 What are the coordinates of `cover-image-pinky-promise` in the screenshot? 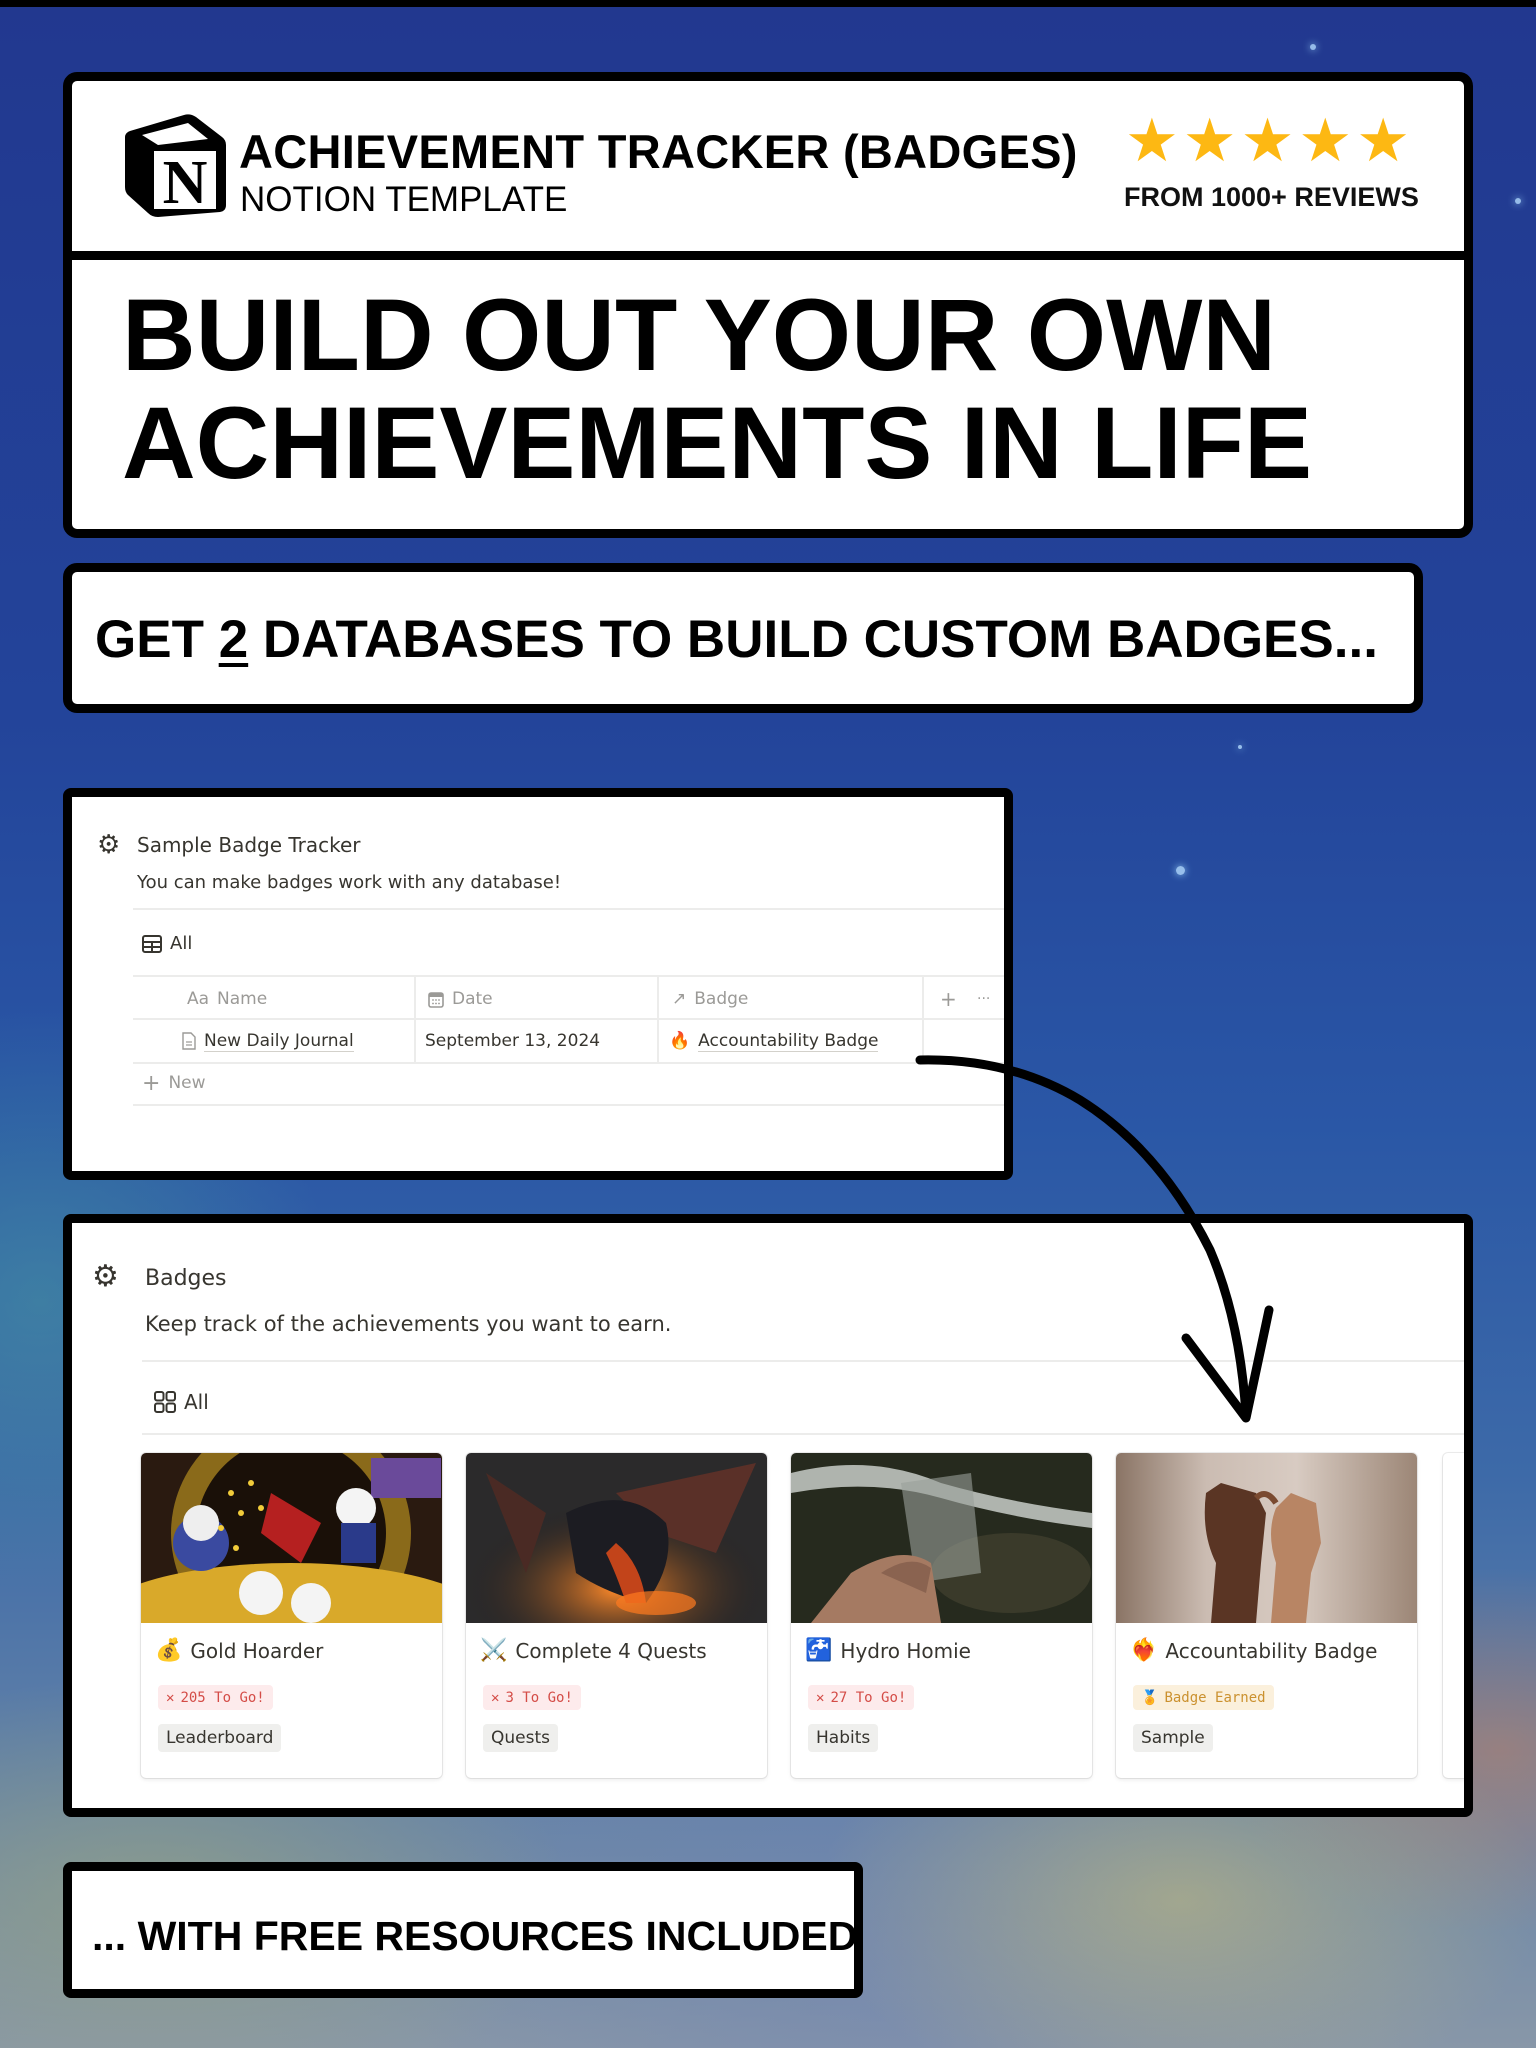 It's located at (1266, 1538).